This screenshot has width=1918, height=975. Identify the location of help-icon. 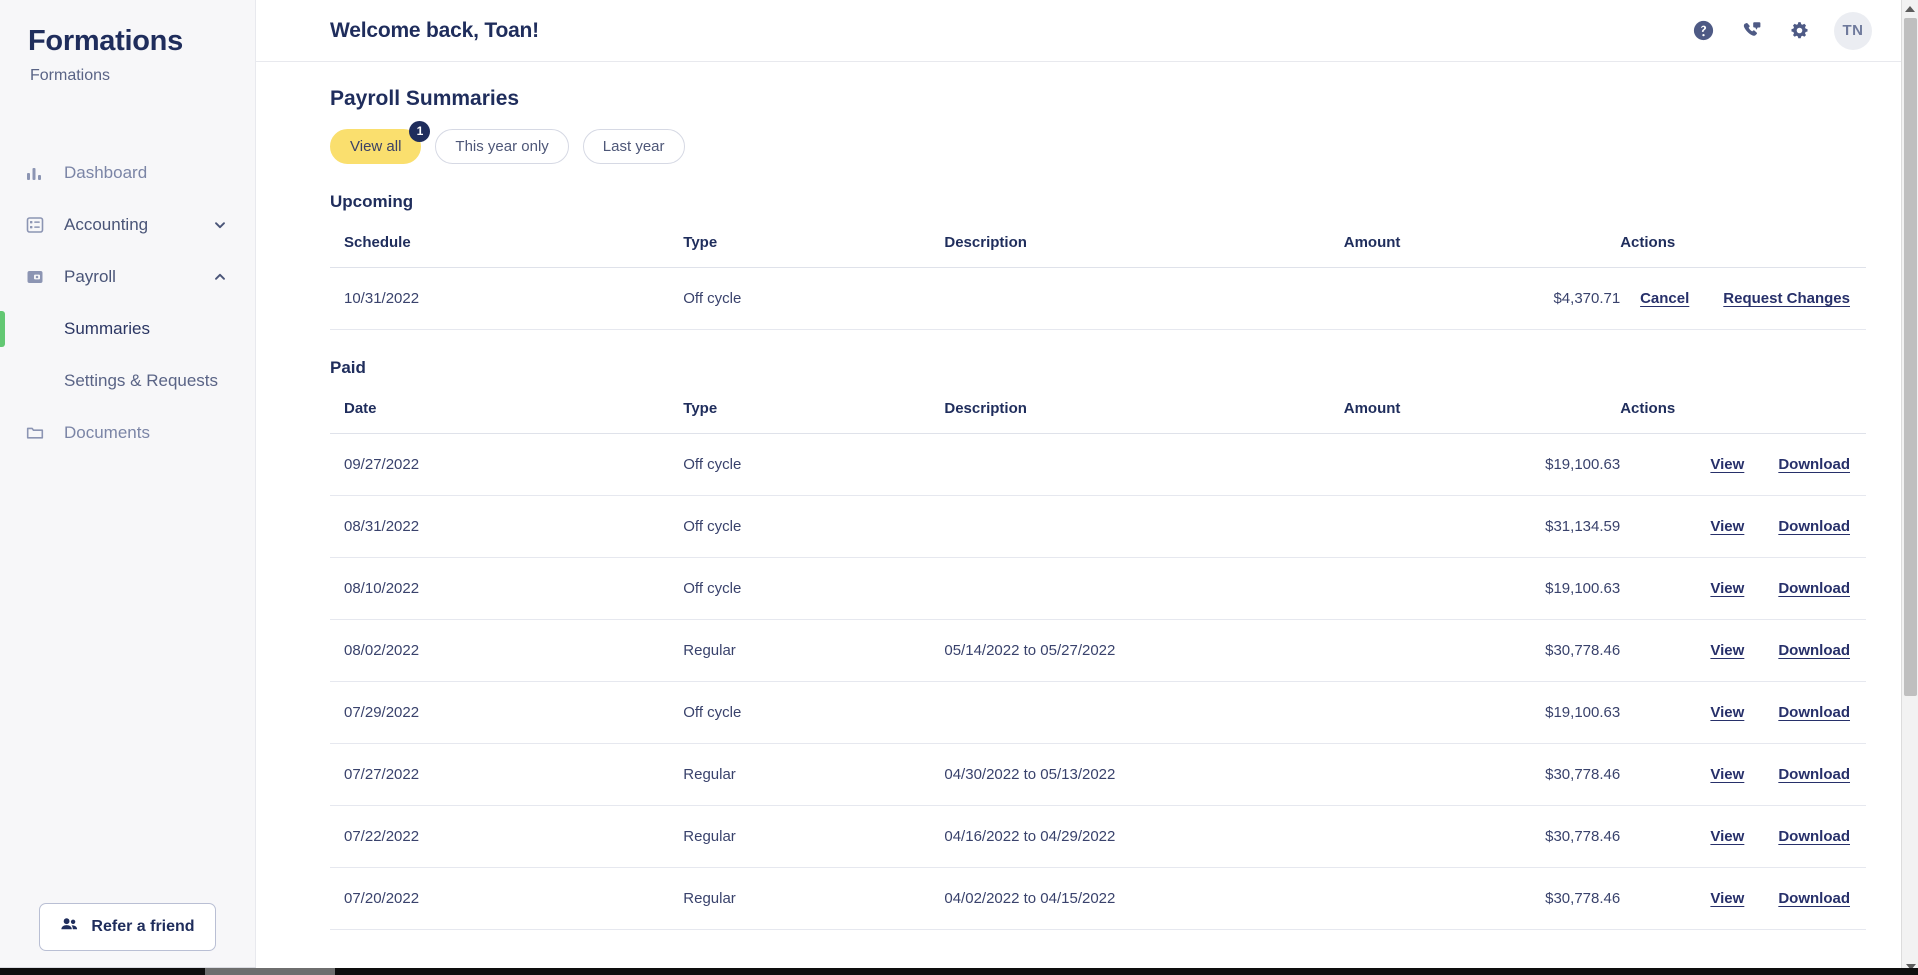
(1703, 31).